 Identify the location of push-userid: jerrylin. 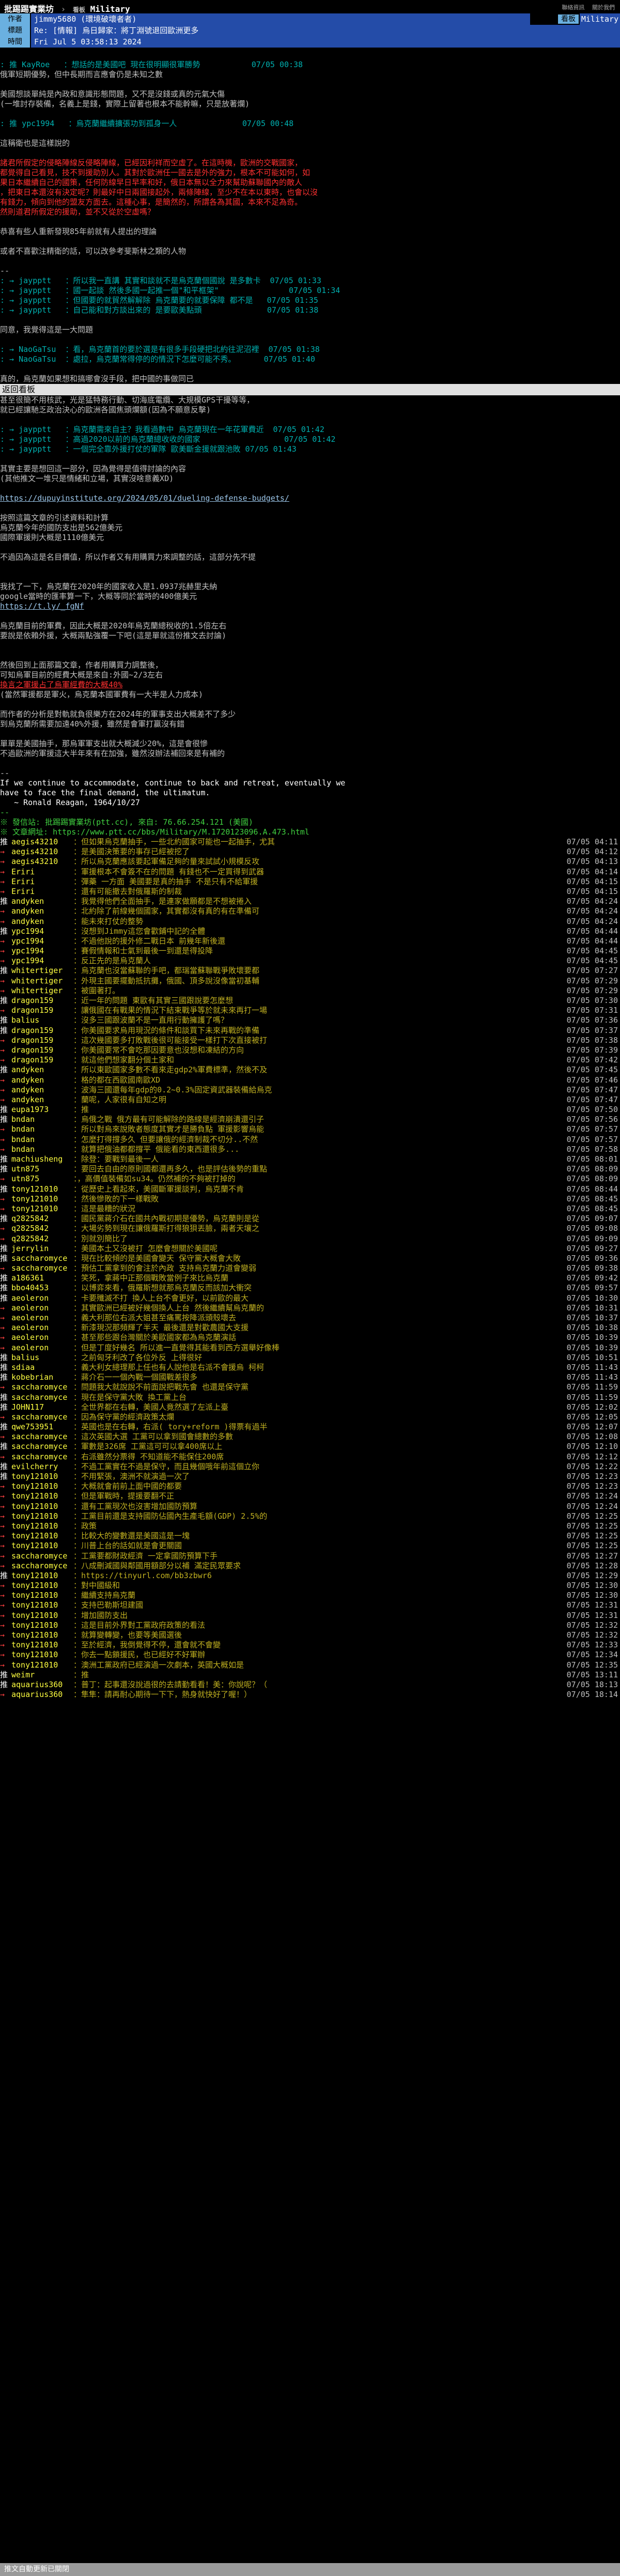
(42, 1249).